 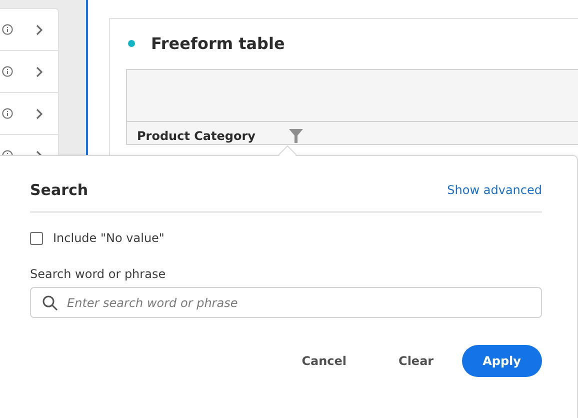 I want to click on show-advanced-link: Show advanced, so click(x=494, y=190).